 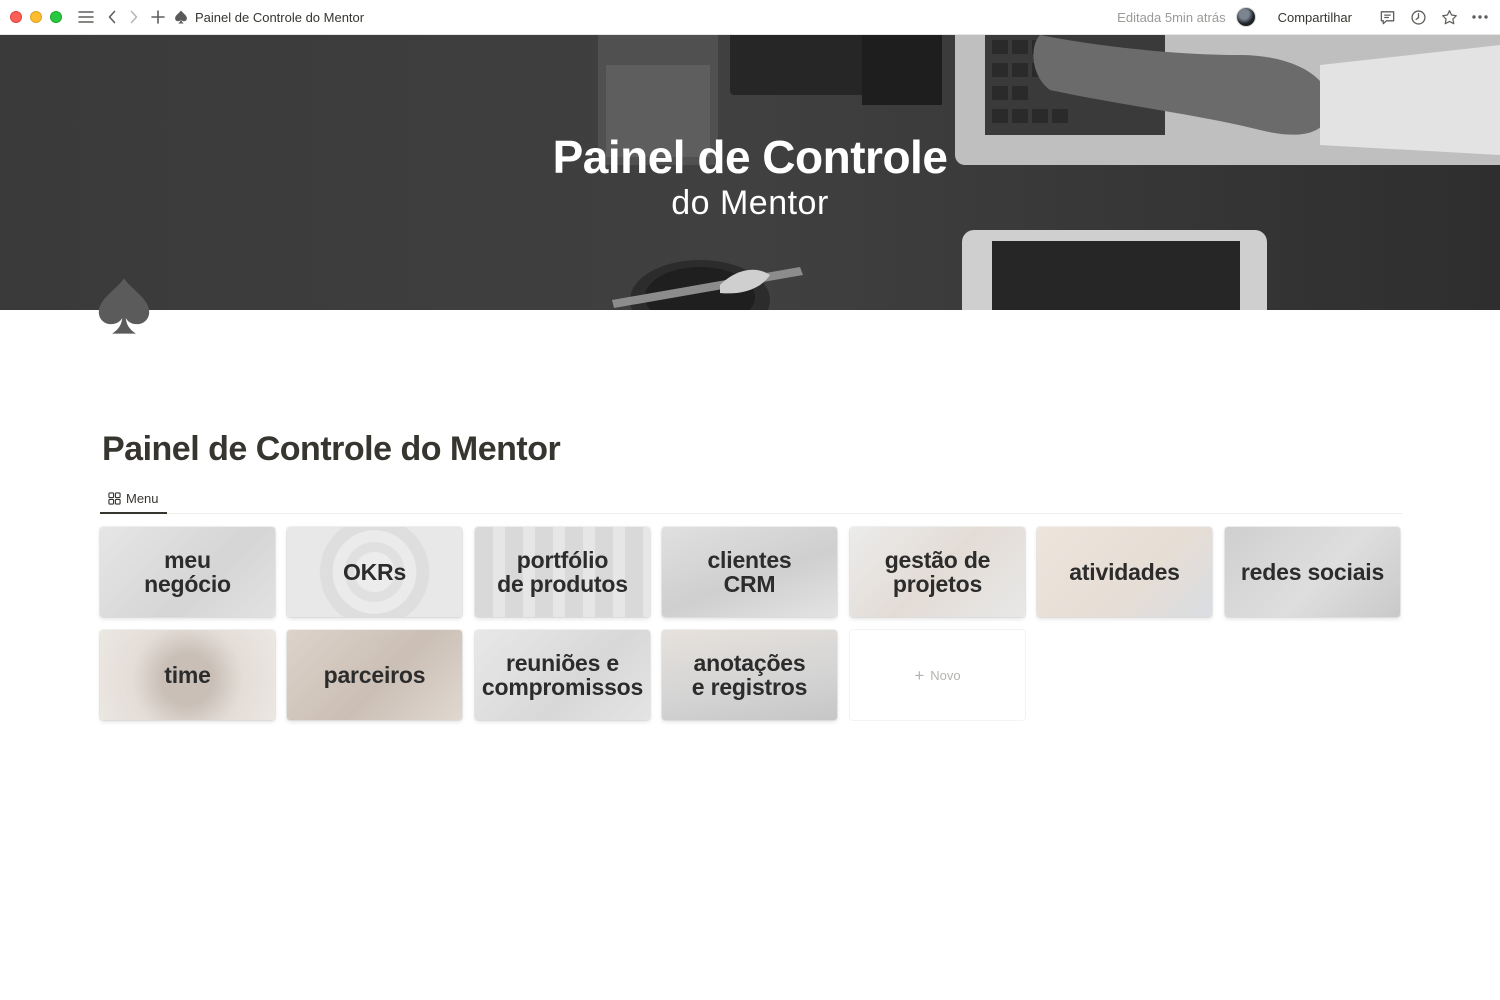 What do you see at coordinates (1449, 17) in the screenshot?
I see `star-icon` at bounding box center [1449, 17].